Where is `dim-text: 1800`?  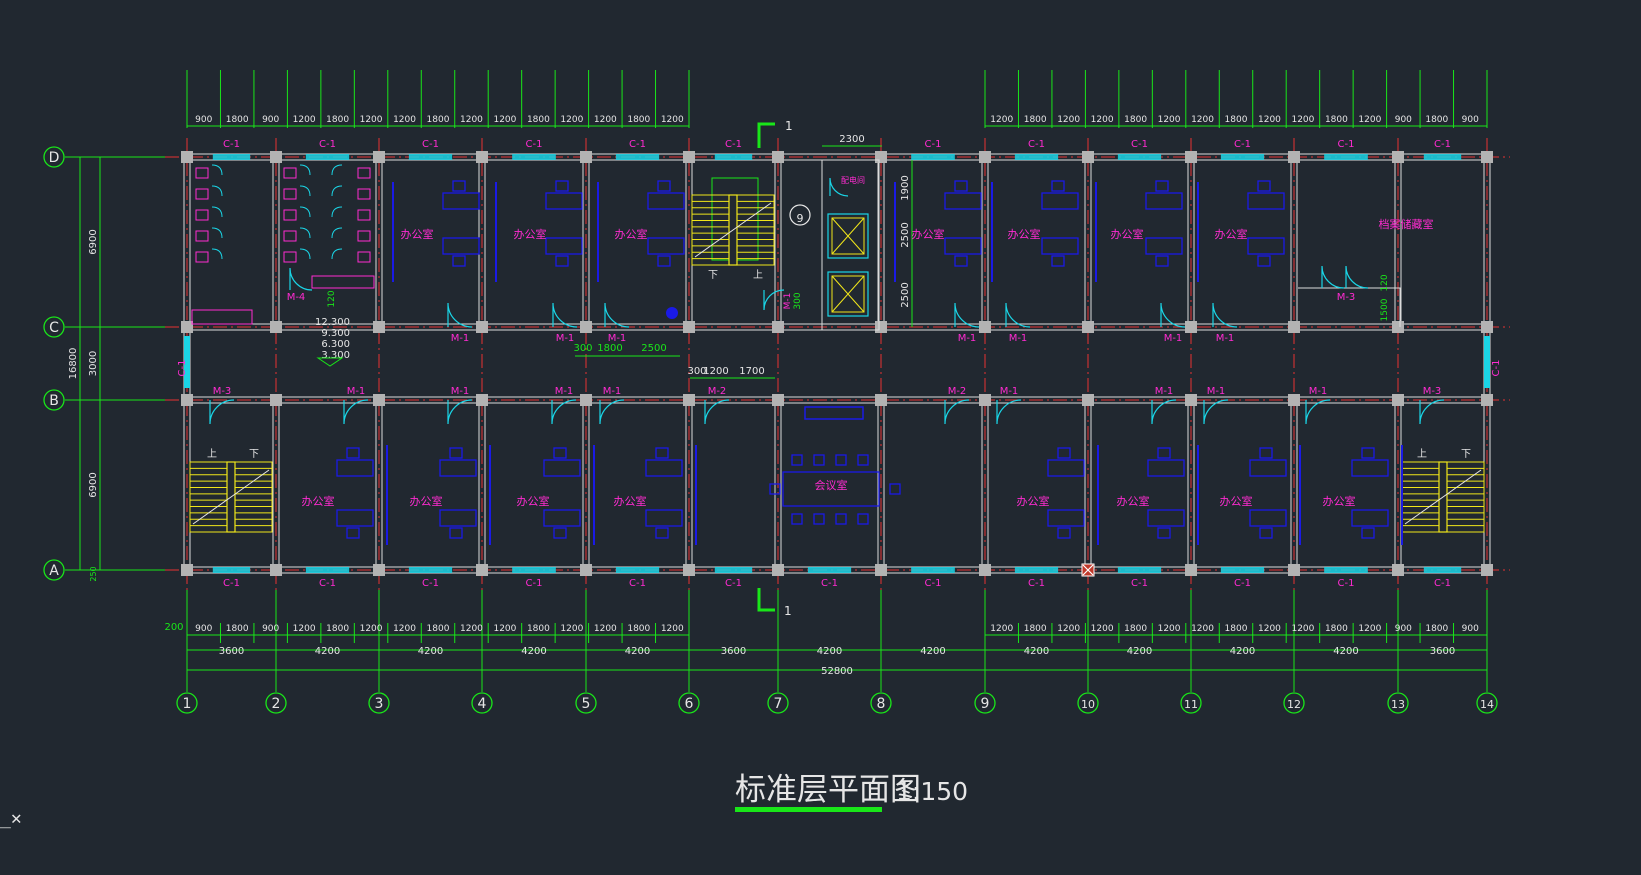
dim-text: 1800 is located at coordinates (609, 348).